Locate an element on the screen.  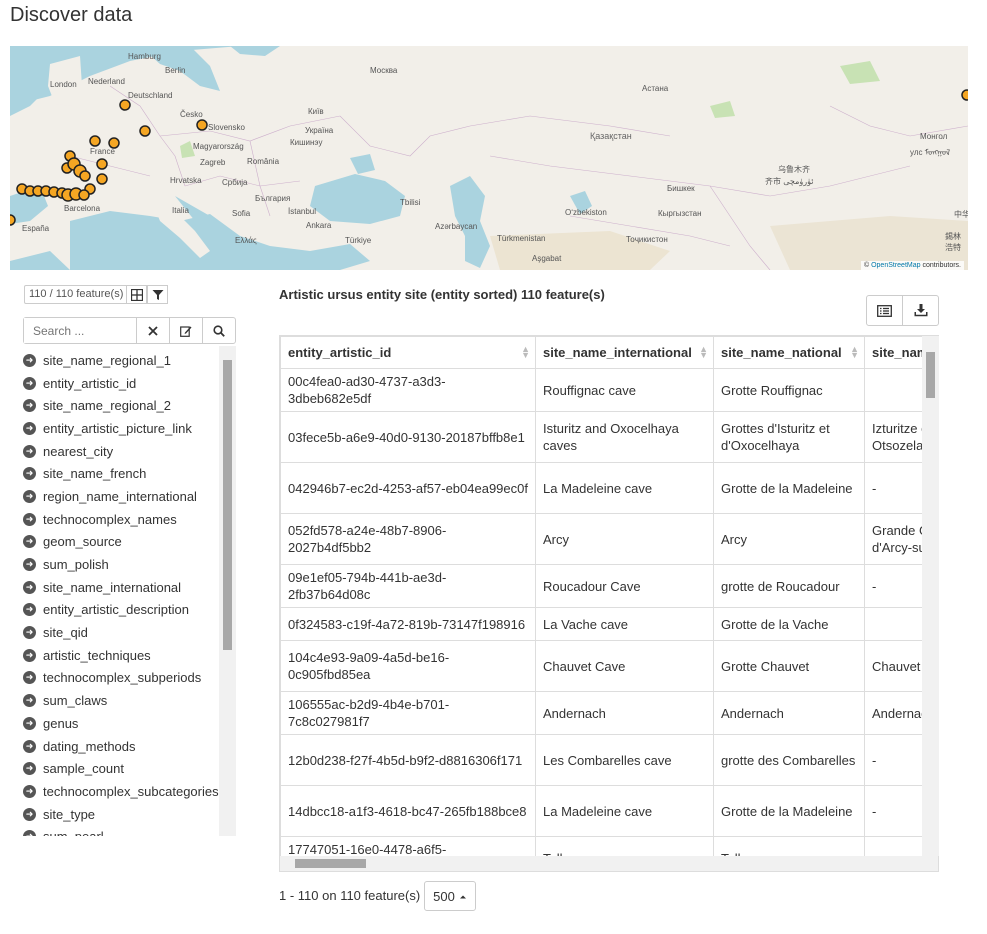
field-item: ➜ technocomplex_subperiods is located at coordinates (129, 678).